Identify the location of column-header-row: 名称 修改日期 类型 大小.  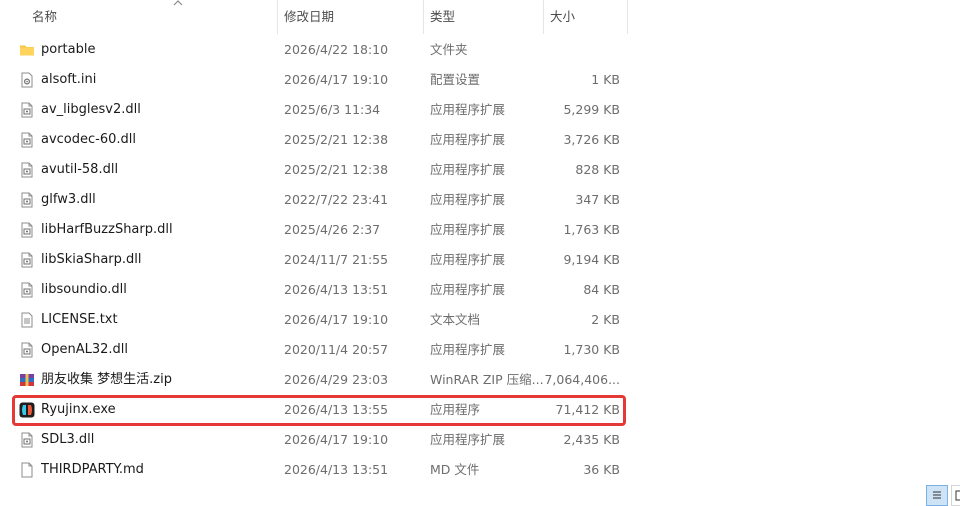
(480, 17).